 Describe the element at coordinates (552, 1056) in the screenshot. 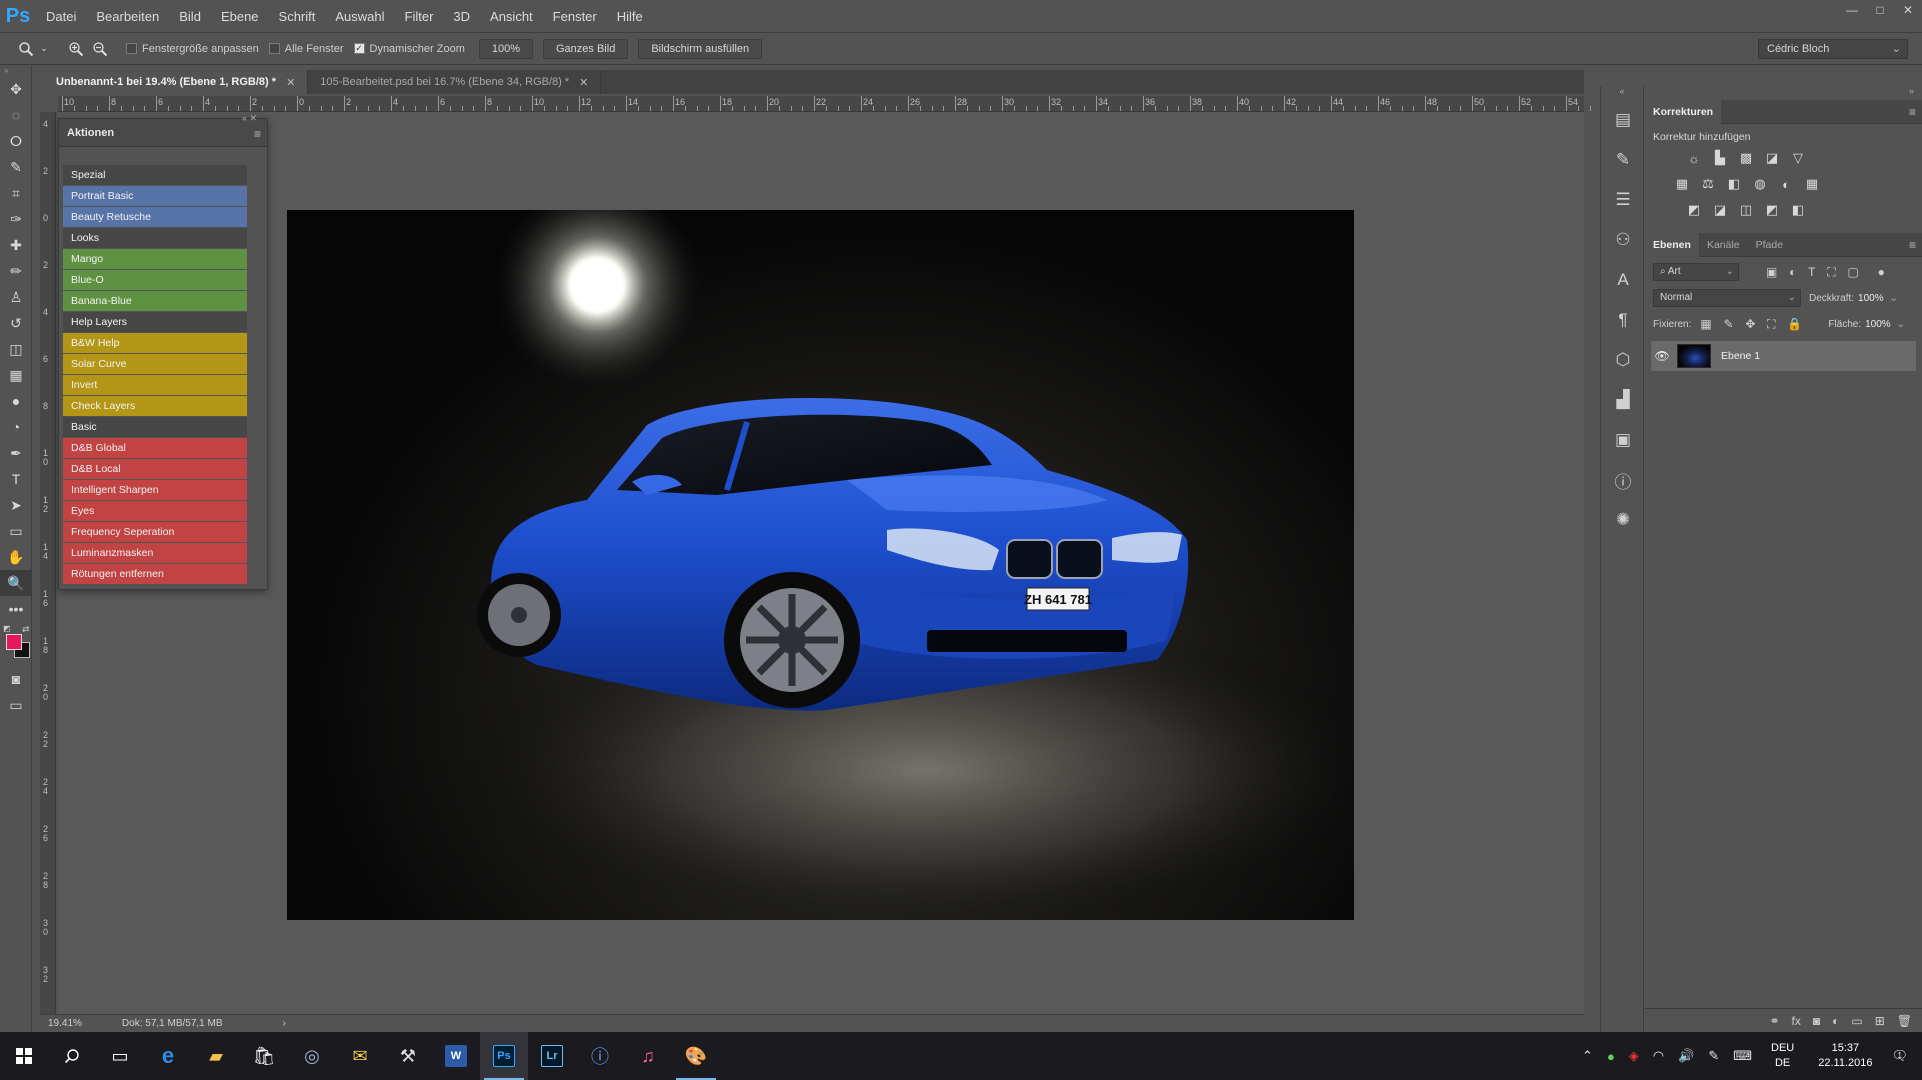

I see `lightroom-taskbar-icon: Lr` at that location.